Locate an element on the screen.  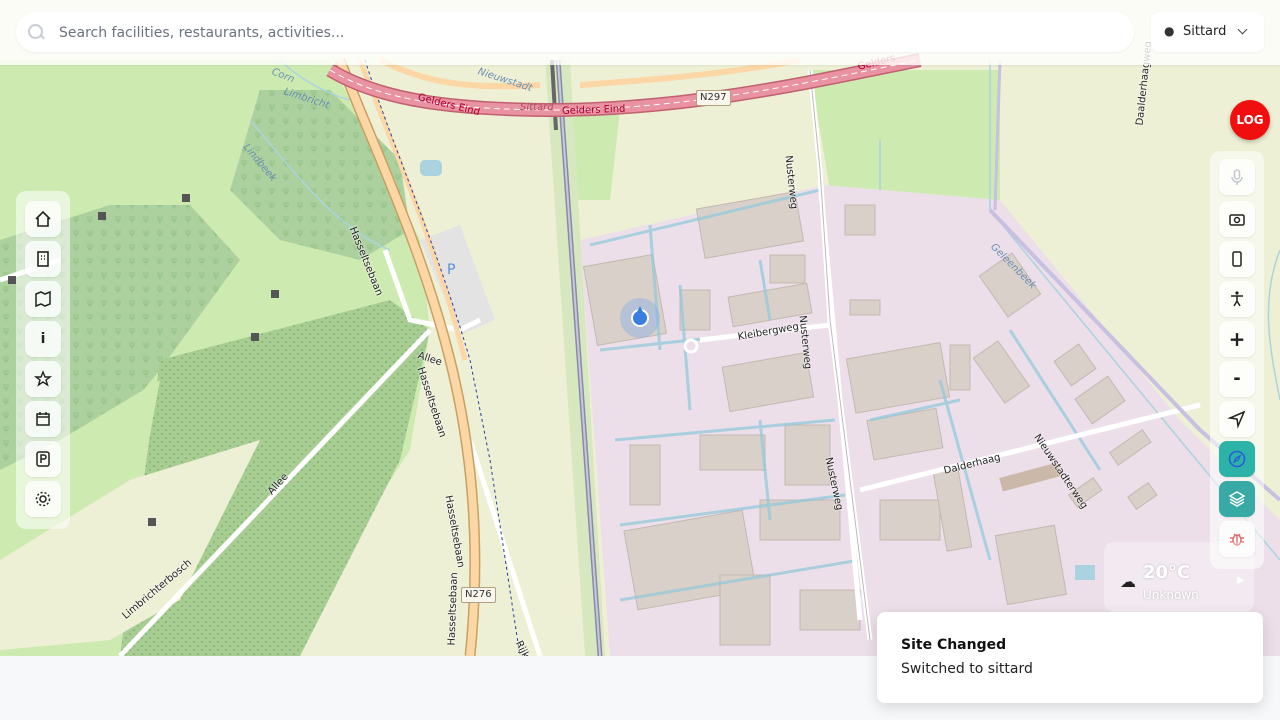
calendar-button is located at coordinates (43, 419).